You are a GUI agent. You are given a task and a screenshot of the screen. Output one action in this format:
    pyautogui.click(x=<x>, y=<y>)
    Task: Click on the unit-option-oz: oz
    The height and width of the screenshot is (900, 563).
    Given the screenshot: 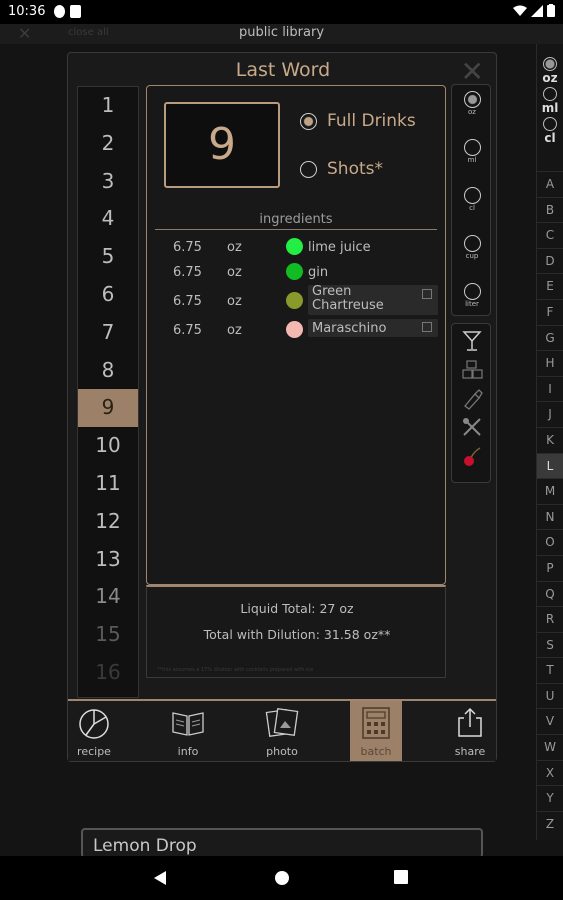 What is the action you would take?
    pyautogui.click(x=472, y=103)
    